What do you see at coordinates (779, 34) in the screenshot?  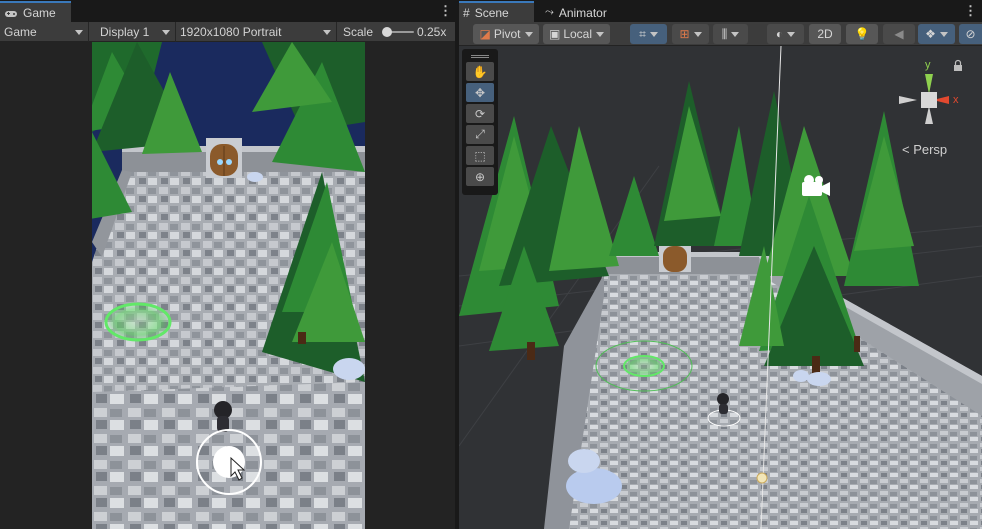 I see `shading-icon: ◐` at bounding box center [779, 34].